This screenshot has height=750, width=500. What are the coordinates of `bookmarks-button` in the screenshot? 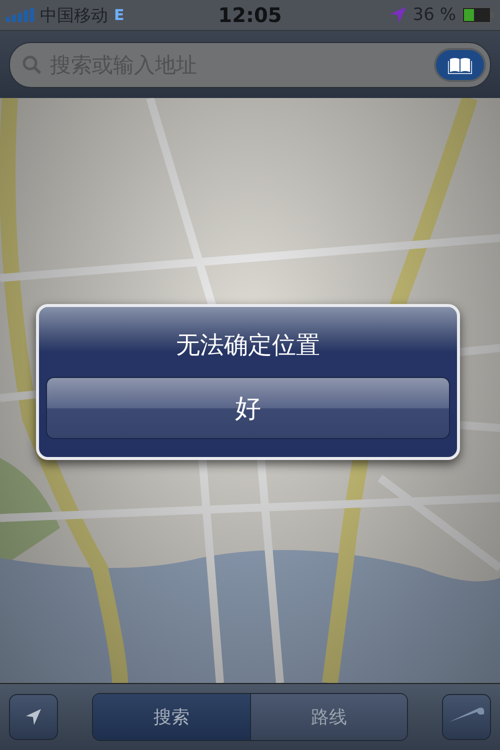 It's located at (460, 65).